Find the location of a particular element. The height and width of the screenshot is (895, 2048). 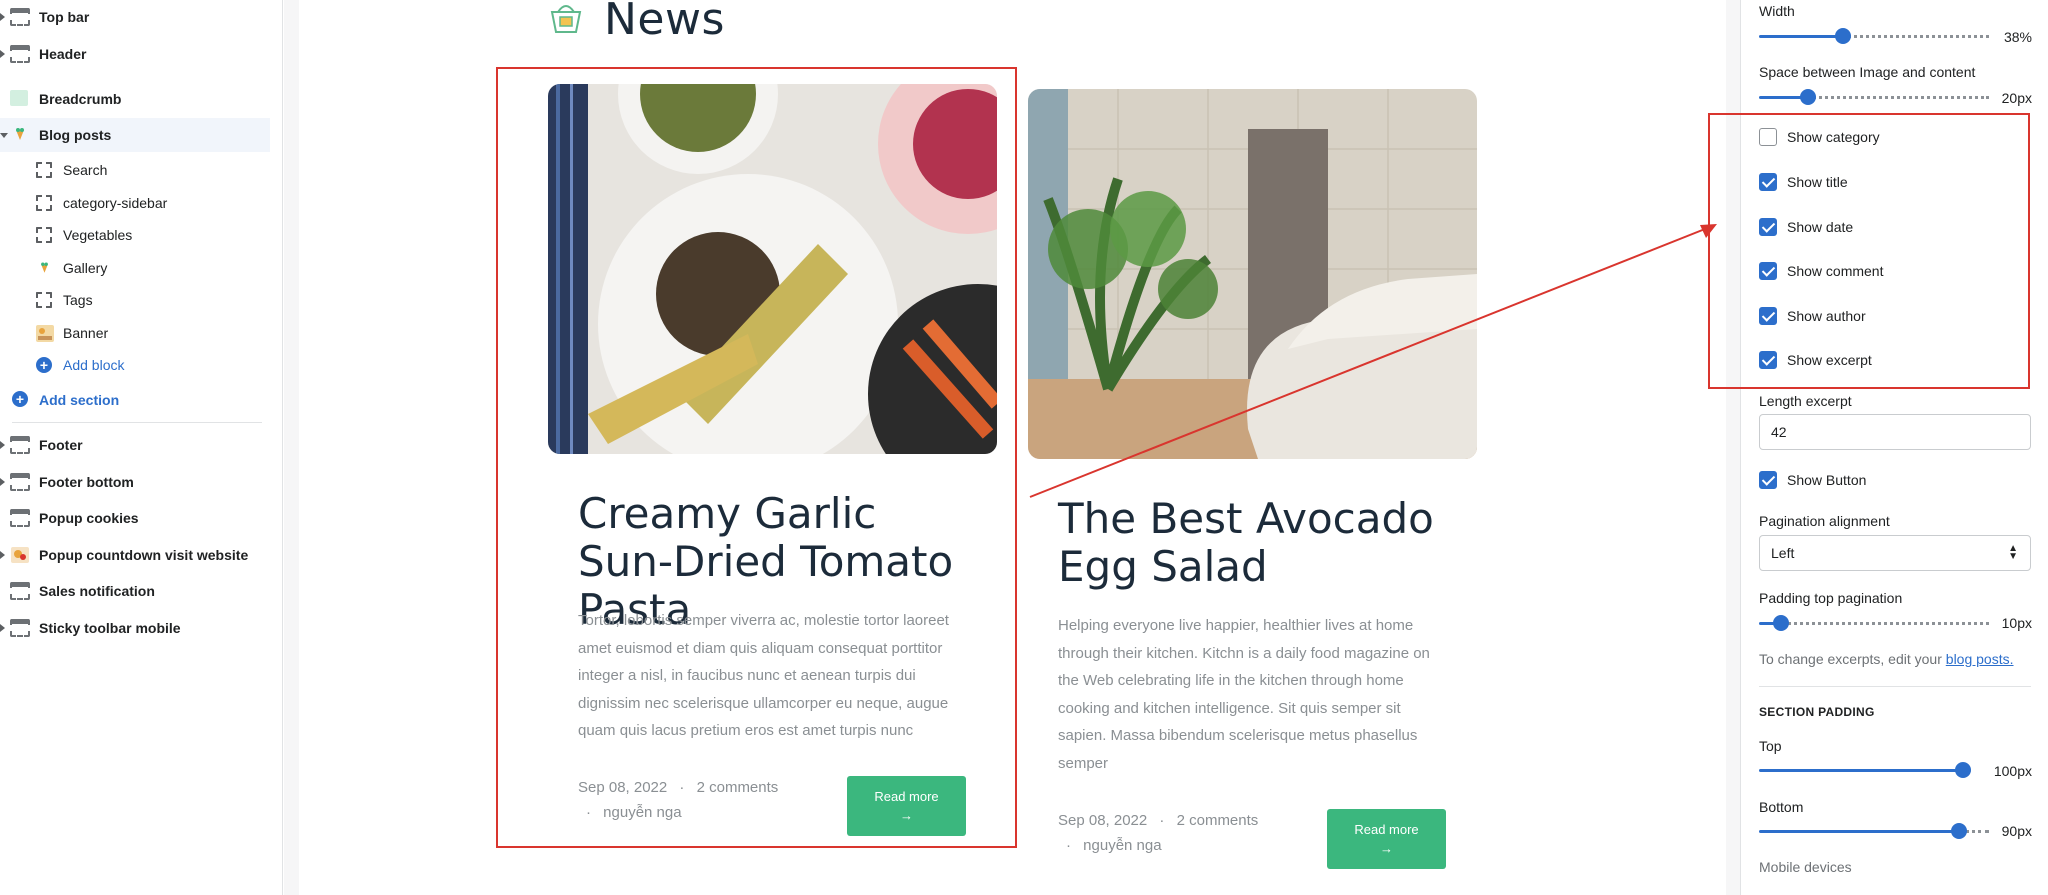

read-more-button: Read more → is located at coordinates (1386, 839).